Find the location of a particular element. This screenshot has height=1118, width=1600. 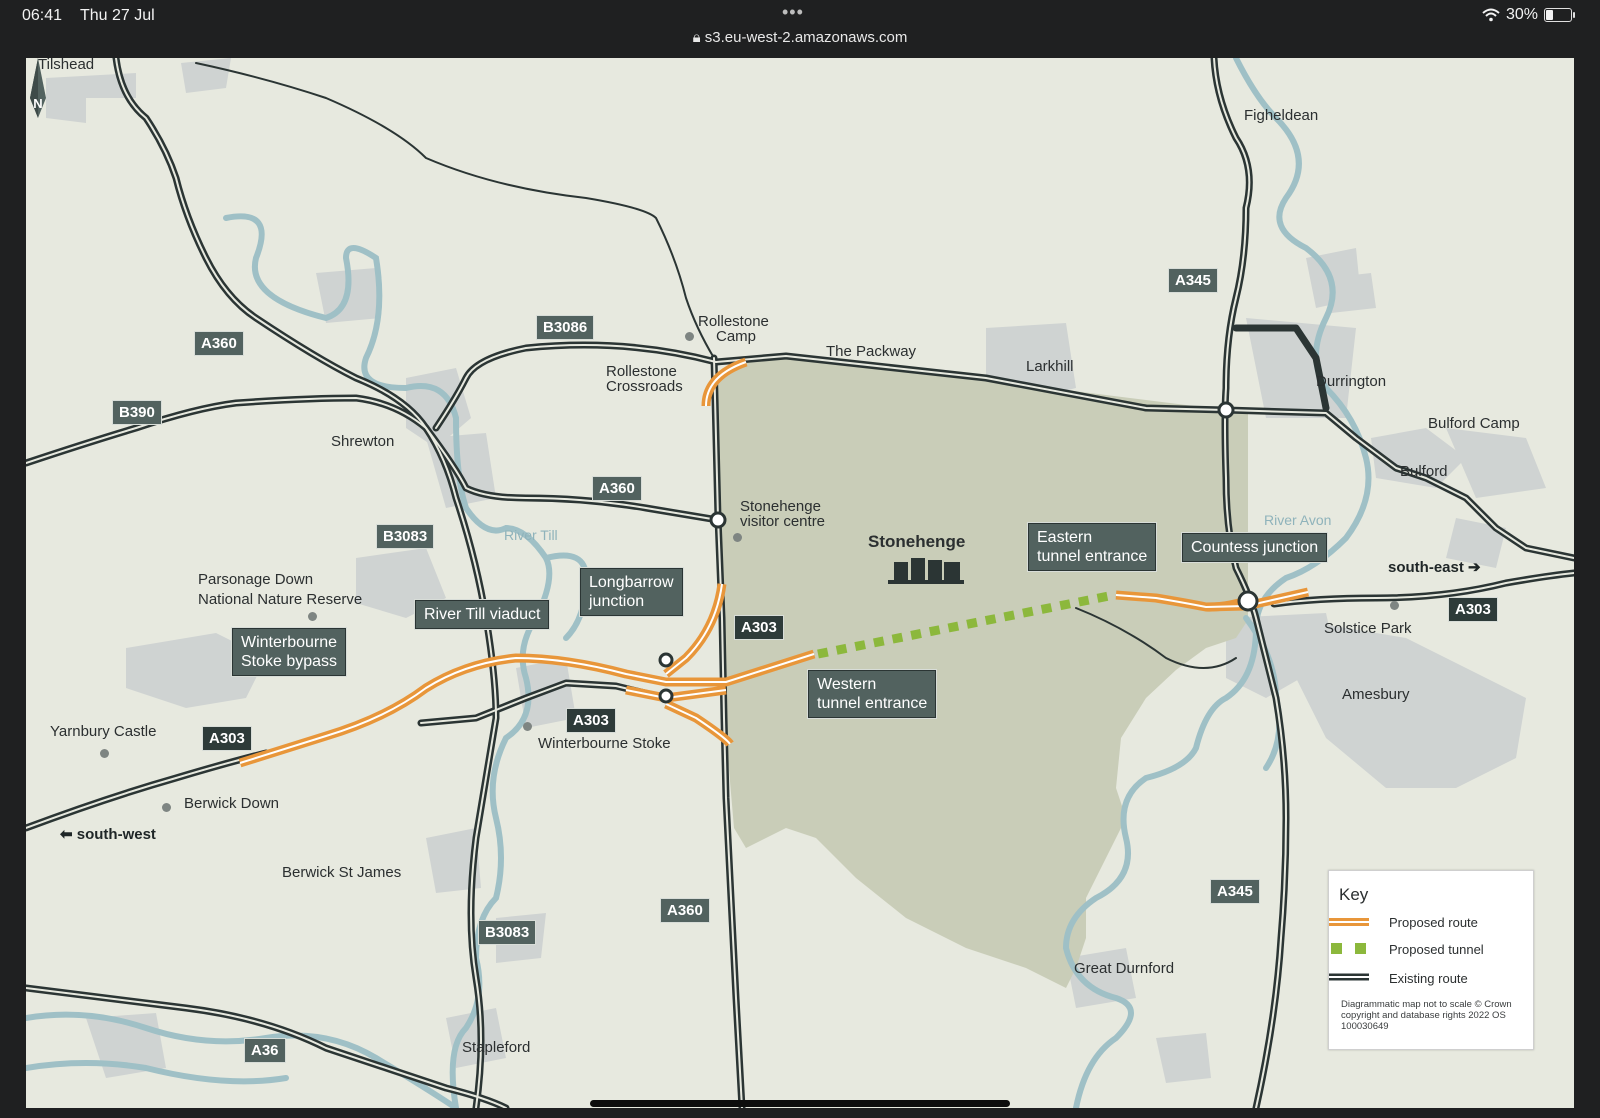

clock: 06:41 is located at coordinates (42, 15).